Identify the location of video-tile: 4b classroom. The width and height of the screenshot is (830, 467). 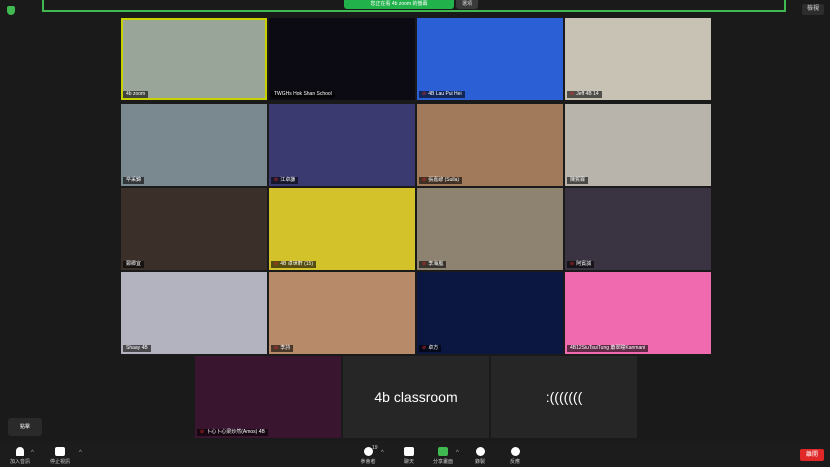
(416, 397).